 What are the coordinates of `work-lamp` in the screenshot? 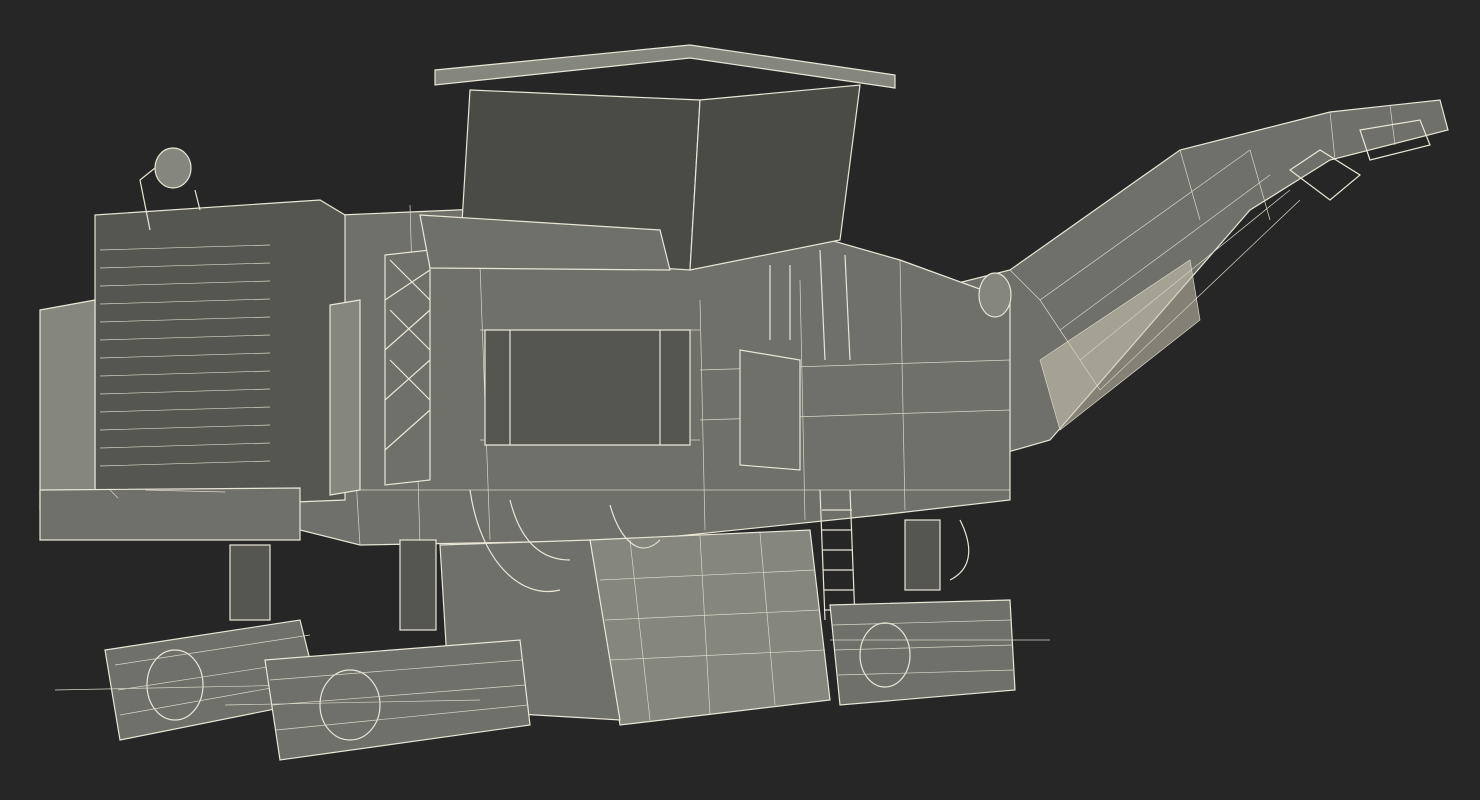 It's located at (995, 295).